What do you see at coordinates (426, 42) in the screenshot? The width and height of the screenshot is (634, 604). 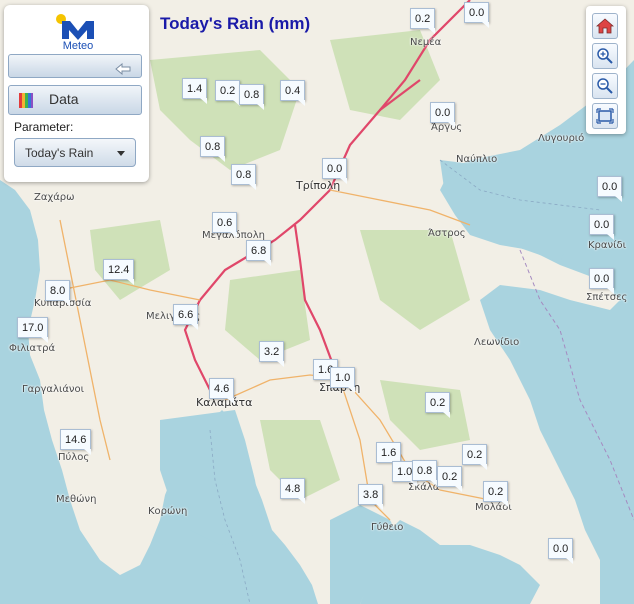 I see `place-label: Νεμέα` at bounding box center [426, 42].